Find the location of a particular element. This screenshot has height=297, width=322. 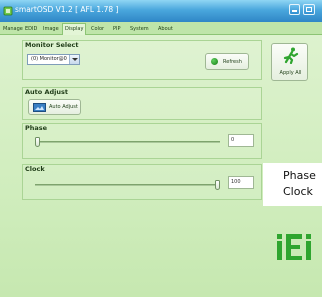

clock-slider-track is located at coordinates (127, 185).